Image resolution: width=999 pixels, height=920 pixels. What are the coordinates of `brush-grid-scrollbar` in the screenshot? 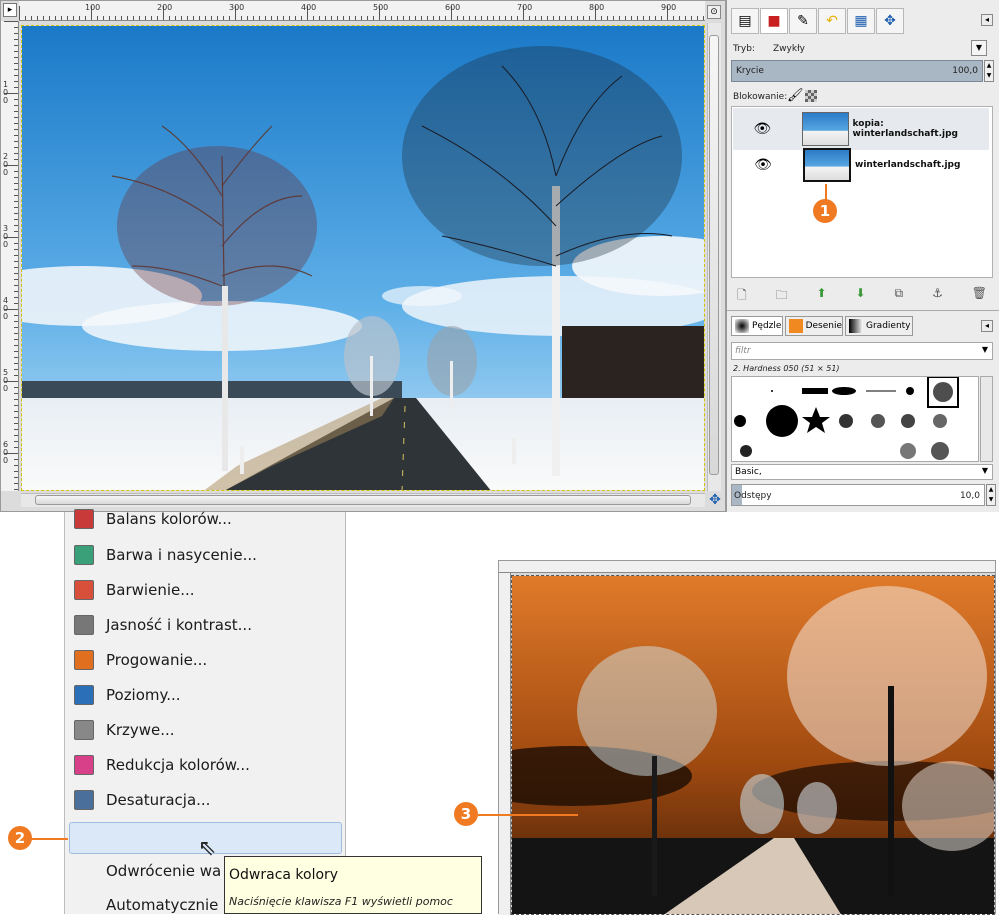 It's located at (986, 419).